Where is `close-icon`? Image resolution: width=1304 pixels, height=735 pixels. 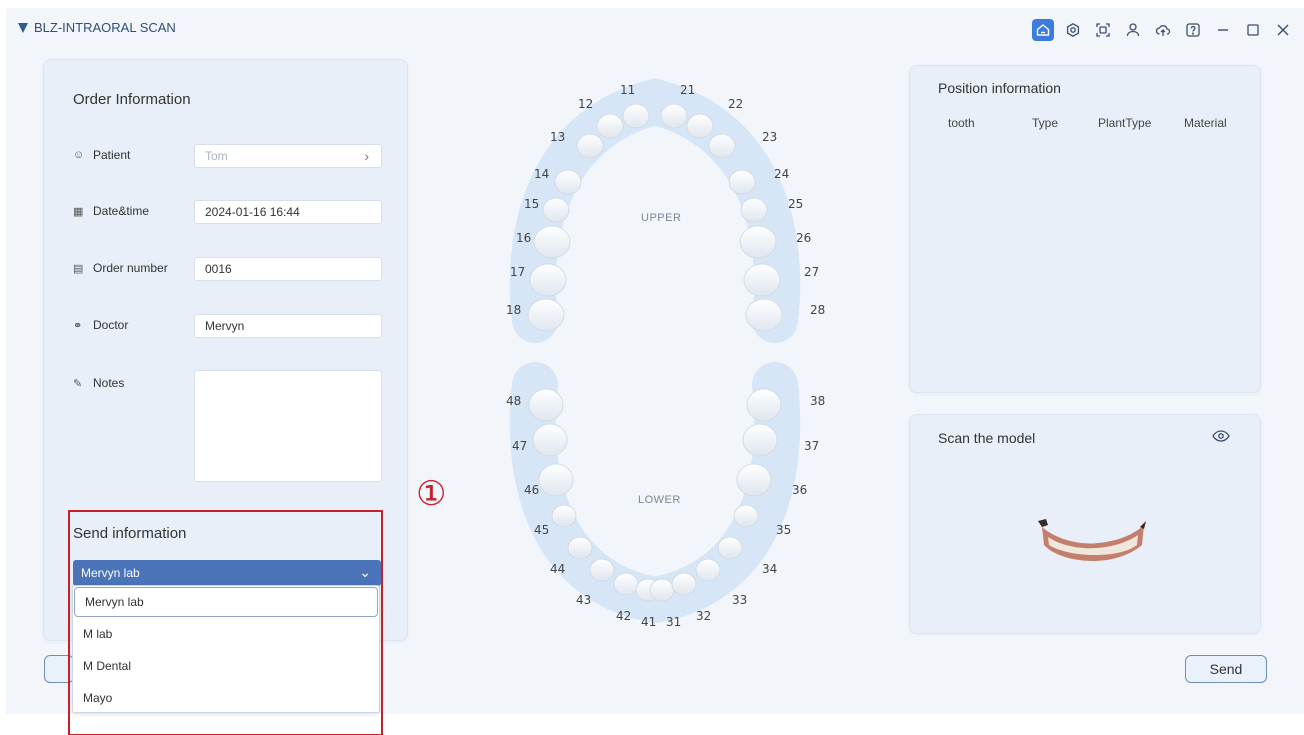 close-icon is located at coordinates (1283, 30).